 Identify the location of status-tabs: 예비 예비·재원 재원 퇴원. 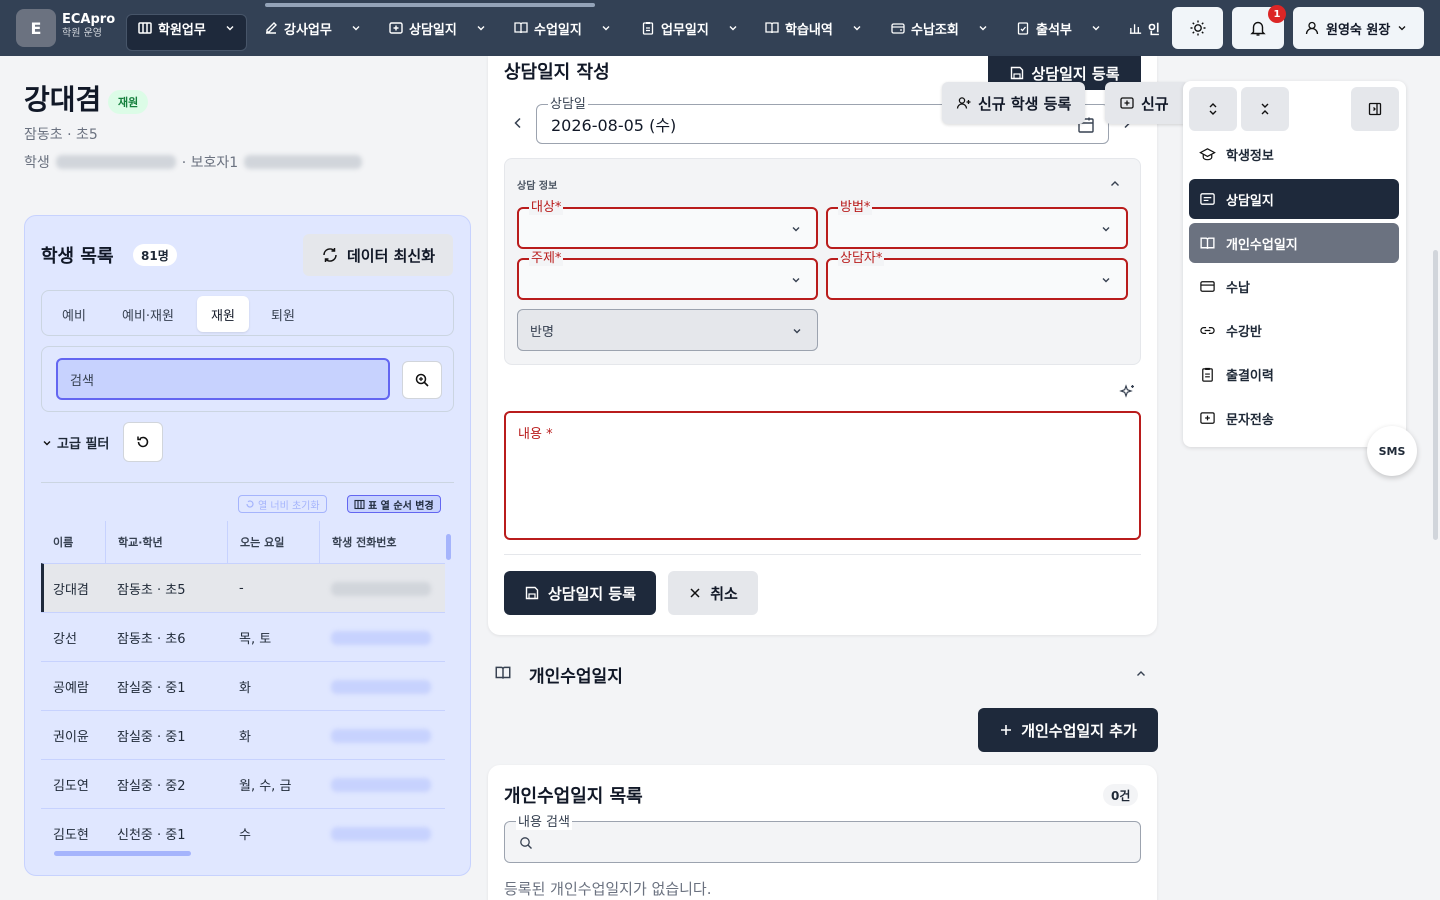
(247, 313).